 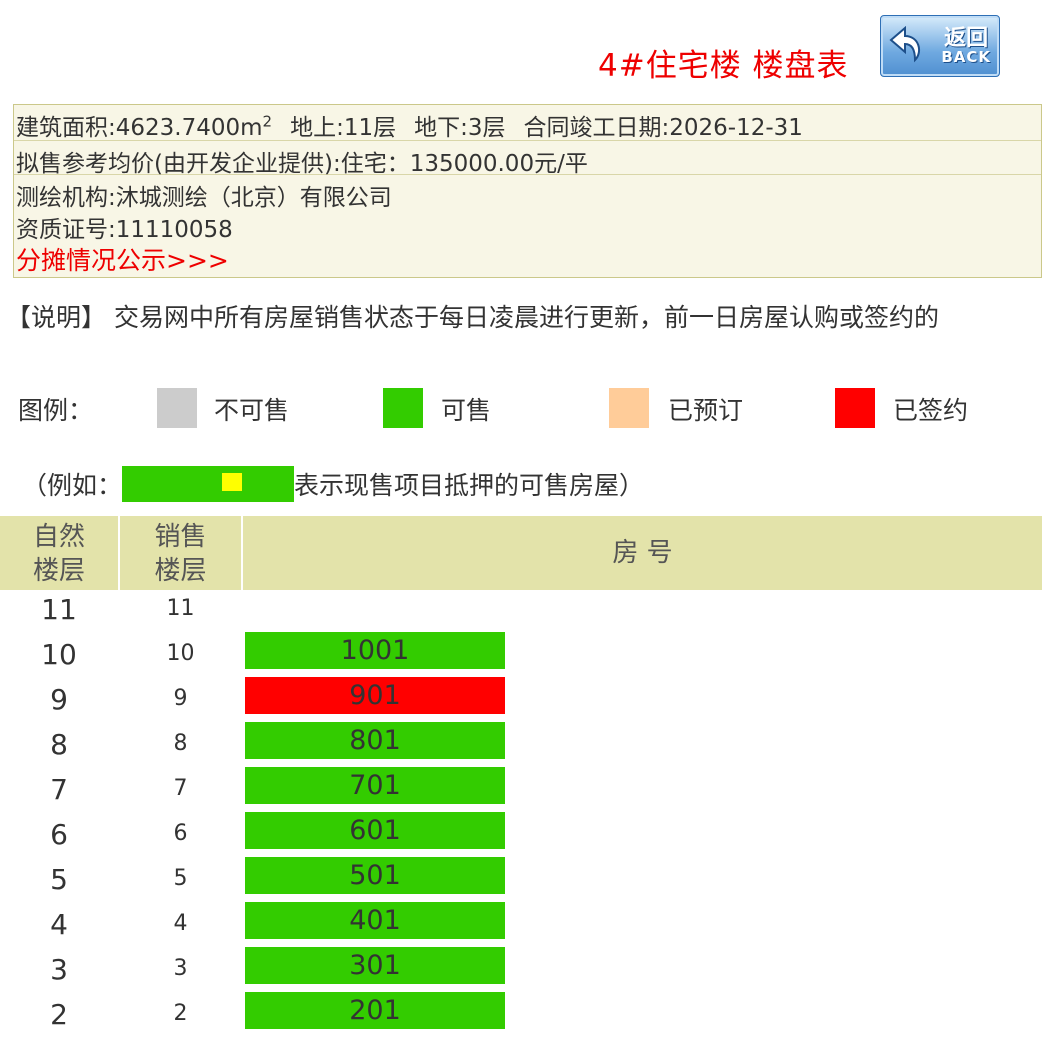 I want to click on sale-floor: 4, so click(x=180, y=923).